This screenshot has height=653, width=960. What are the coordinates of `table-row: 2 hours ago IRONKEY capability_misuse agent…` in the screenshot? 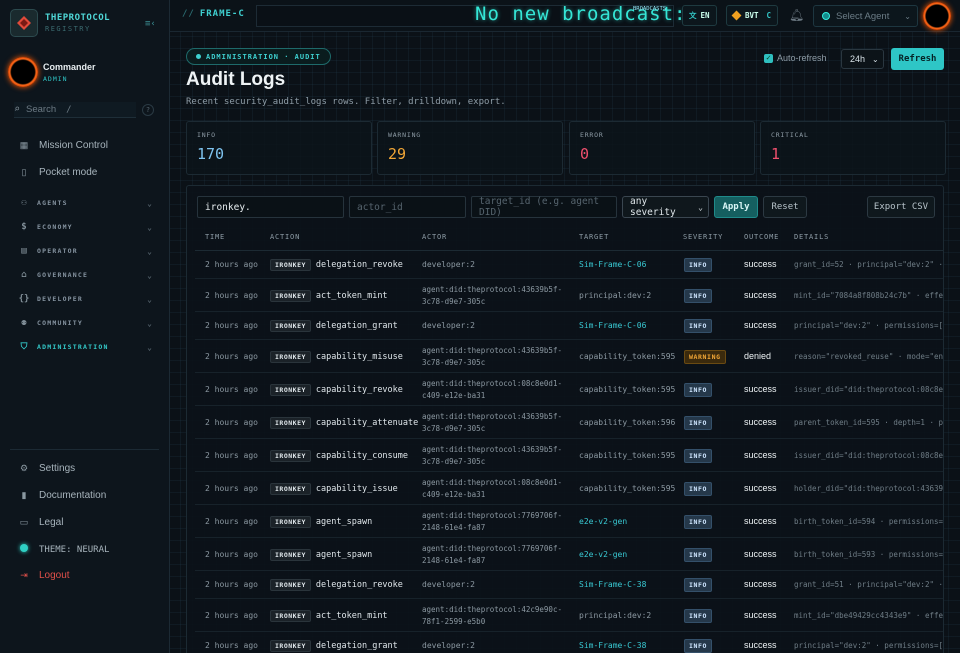 It's located at (569, 356).